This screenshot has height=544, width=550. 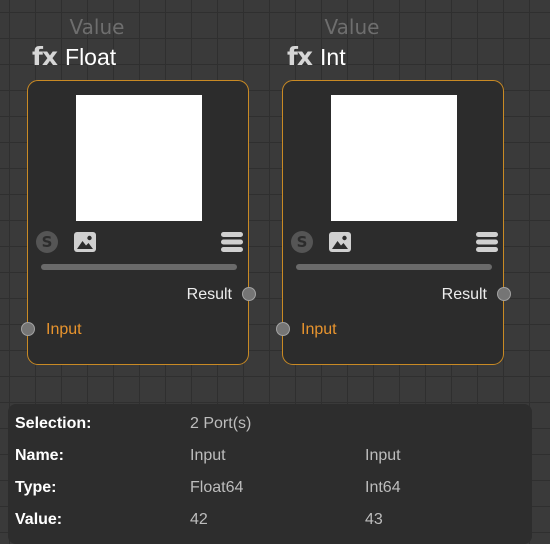 I want to click on node-header: fx Float, so click(x=74, y=57).